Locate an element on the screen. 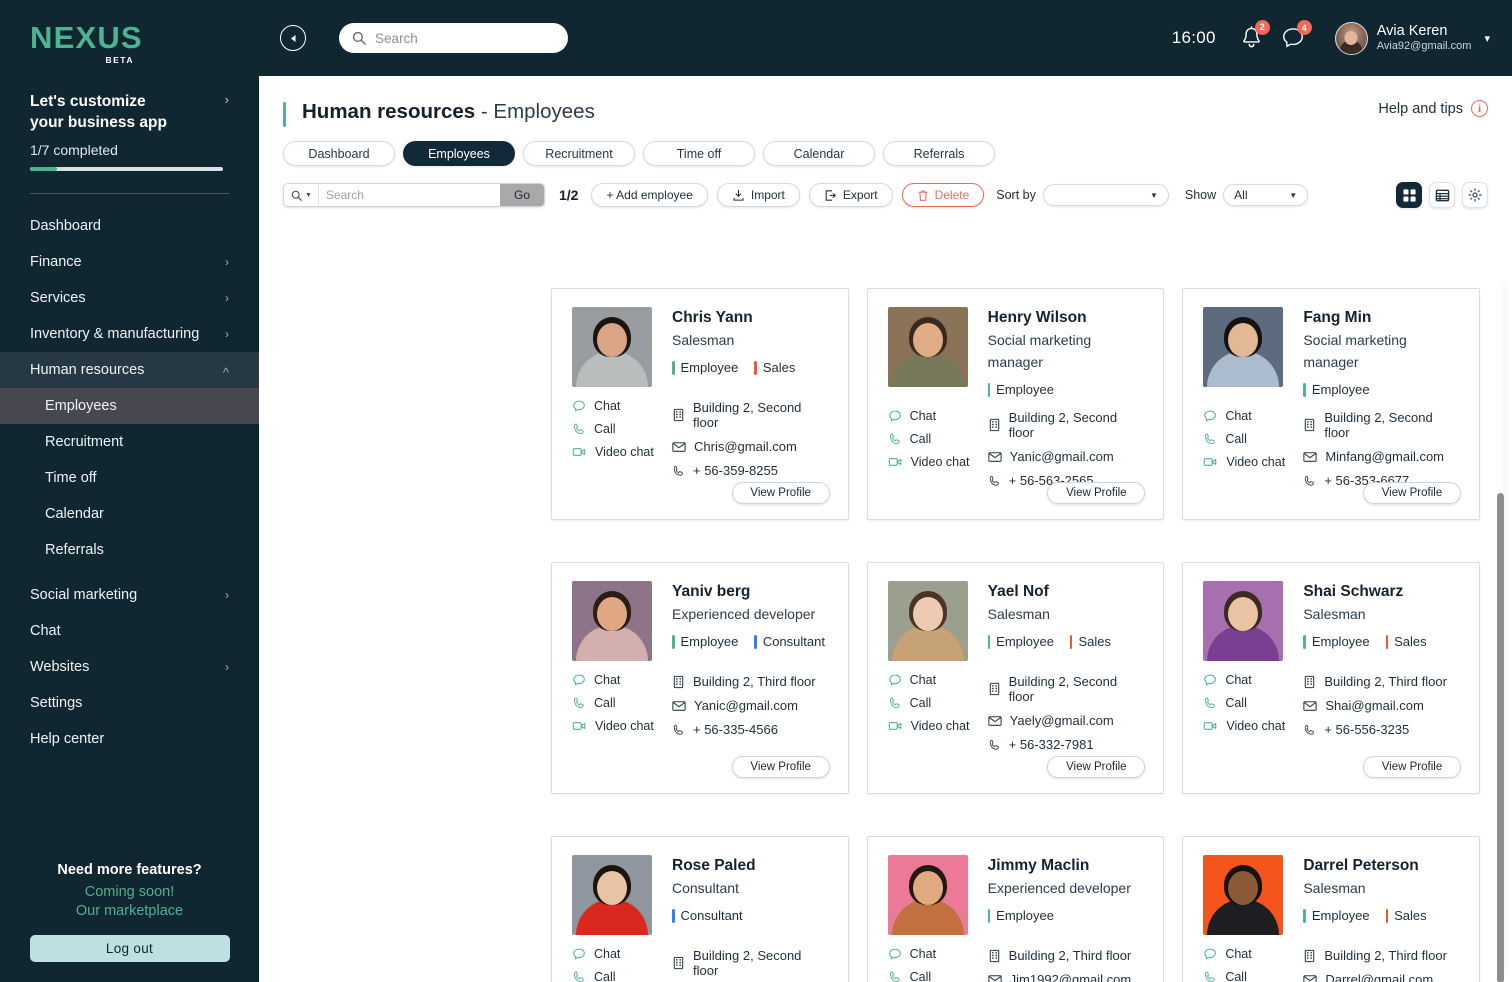 The width and height of the screenshot is (1512, 982). sort-by-select: ▼ is located at coordinates (1105, 195).